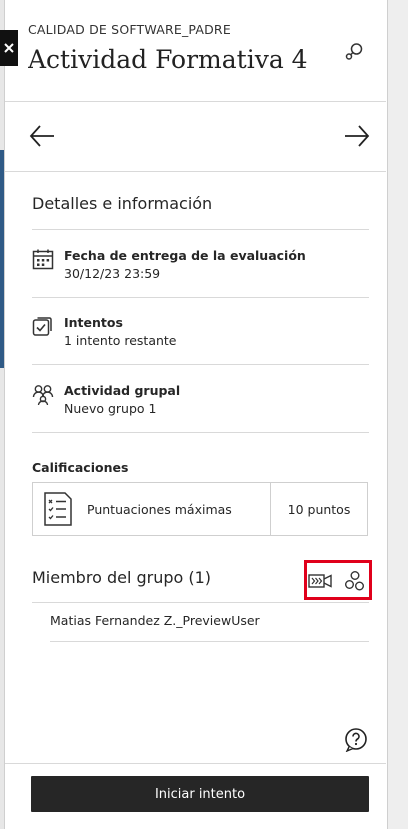 This screenshot has height=829, width=408. I want to click on header-divider, so click(195, 101).